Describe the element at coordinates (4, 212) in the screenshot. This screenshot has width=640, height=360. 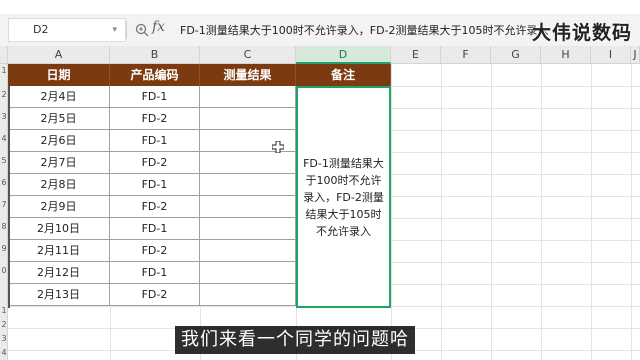
I see `row-header-strip` at that location.